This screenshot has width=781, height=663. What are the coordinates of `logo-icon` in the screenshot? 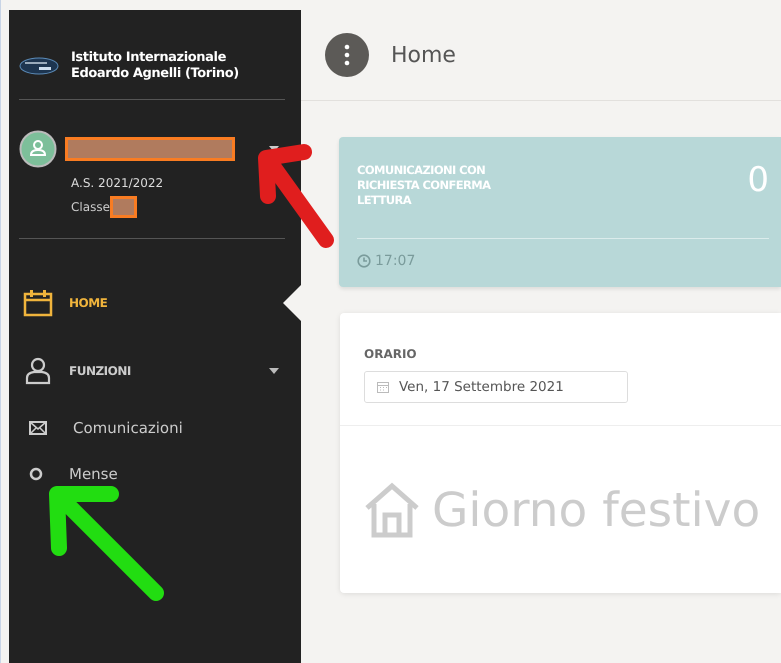 It's located at (39, 66).